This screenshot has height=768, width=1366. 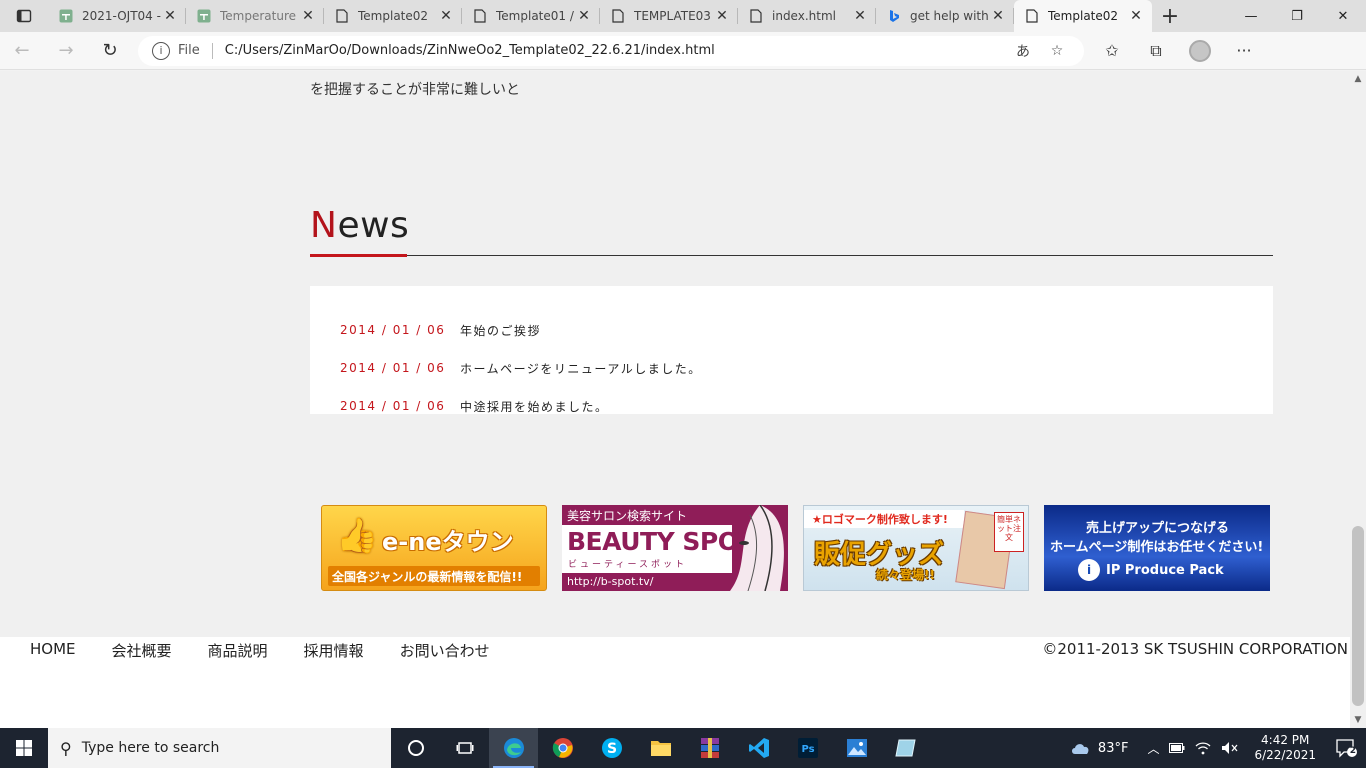 I want to click on tab-label: TEMPLATE03, so click(x=672, y=16).